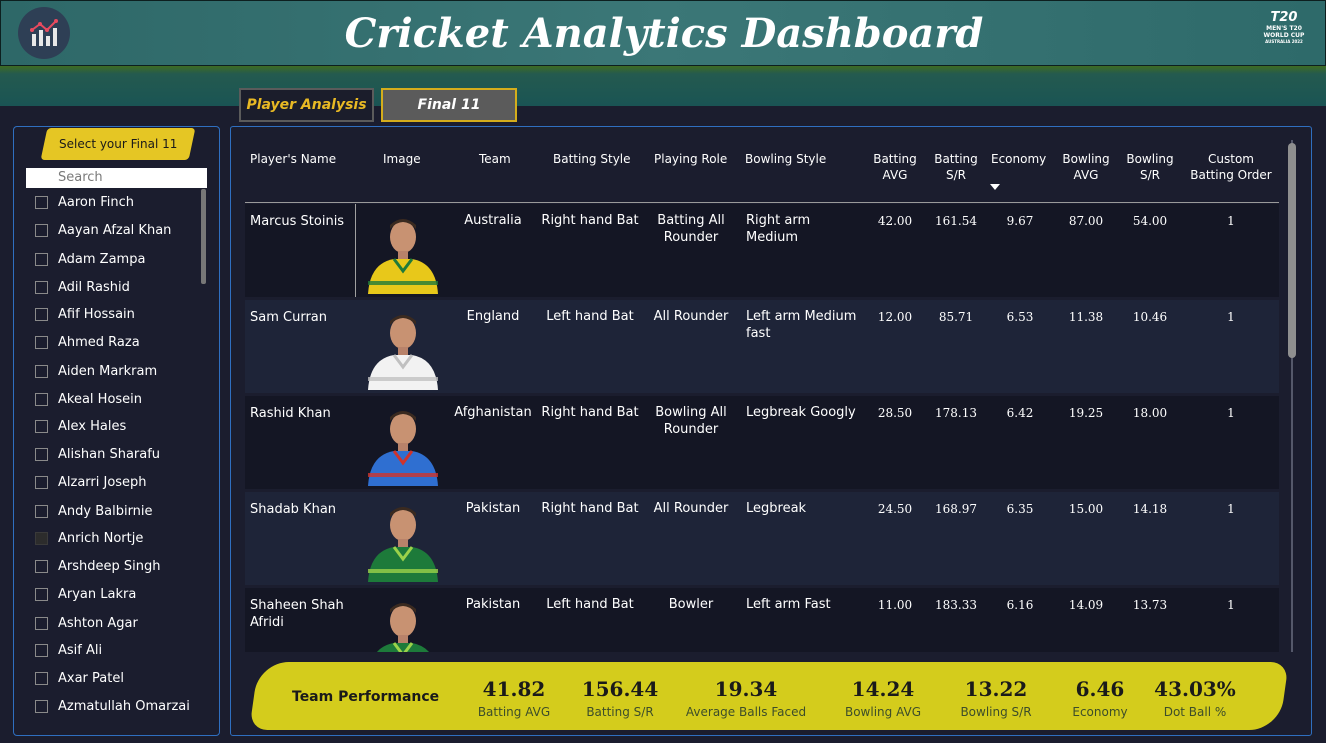 This screenshot has height=743, width=1326. What do you see at coordinates (203, 236) in the screenshot?
I see `slicer-scrollbar` at bounding box center [203, 236].